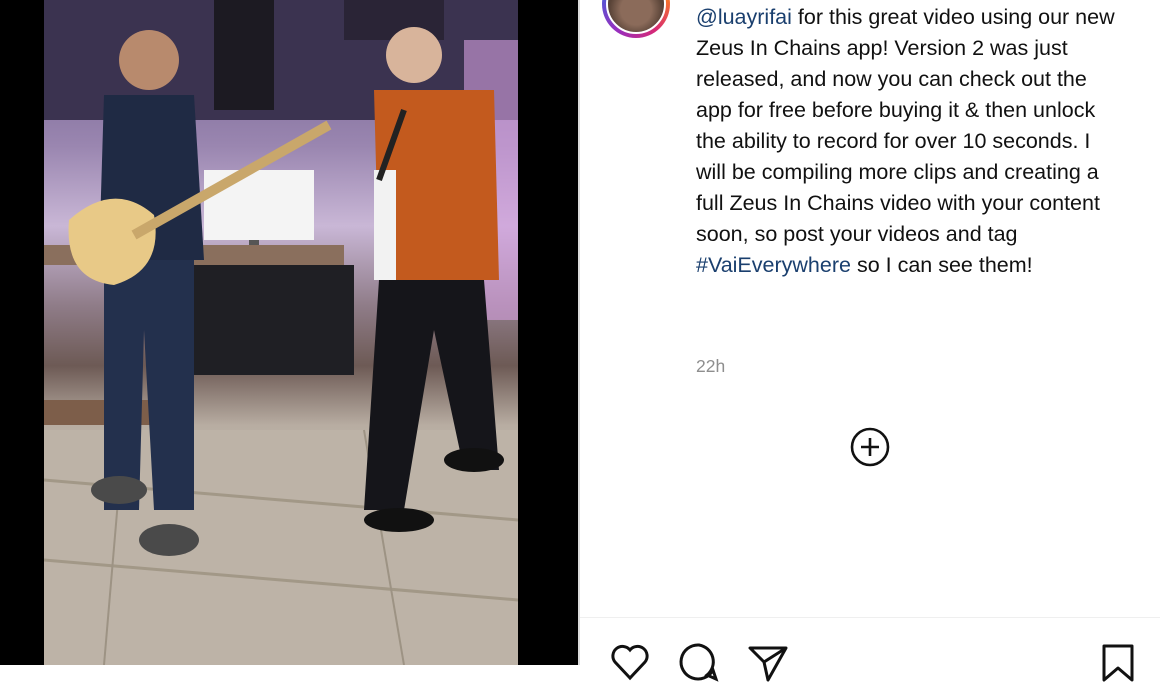 This screenshot has height=689, width=1160. I want to click on send-icon, so click(768, 662).